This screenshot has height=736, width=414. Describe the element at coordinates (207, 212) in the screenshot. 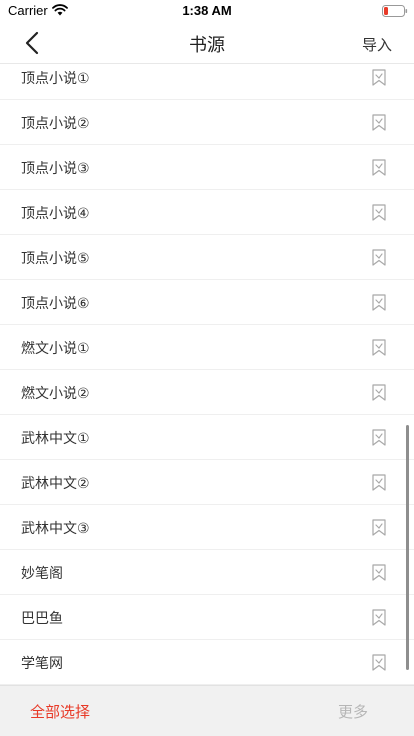

I see `source-row: 顶点小说④` at that location.